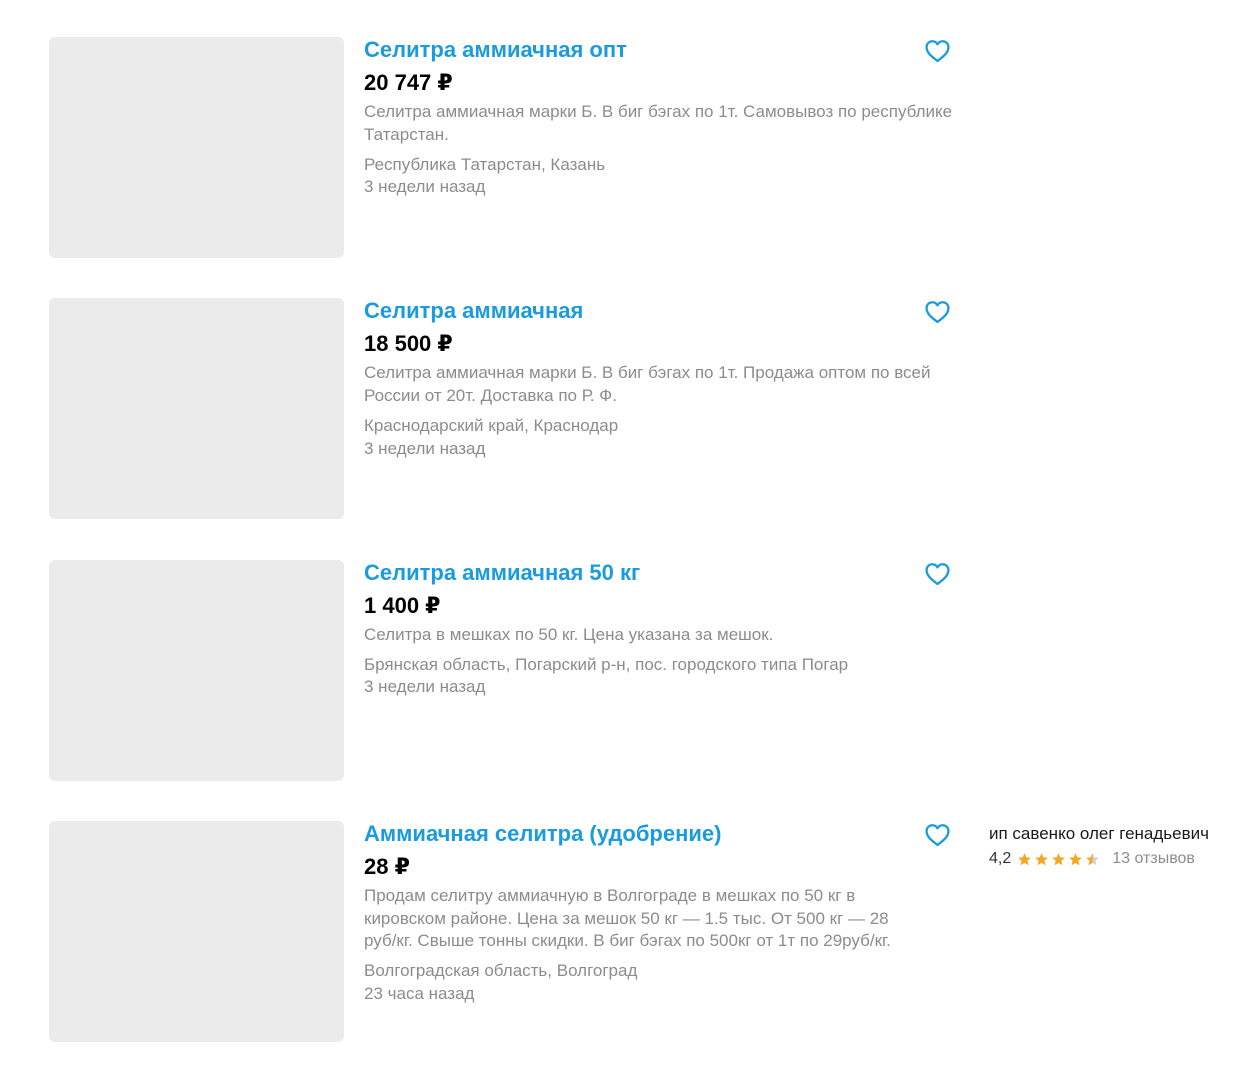 Image resolution: width=1242 pixels, height=1065 pixels. Describe the element at coordinates (387, 866) in the screenshot. I see `listing-price: 28 ₽` at that location.